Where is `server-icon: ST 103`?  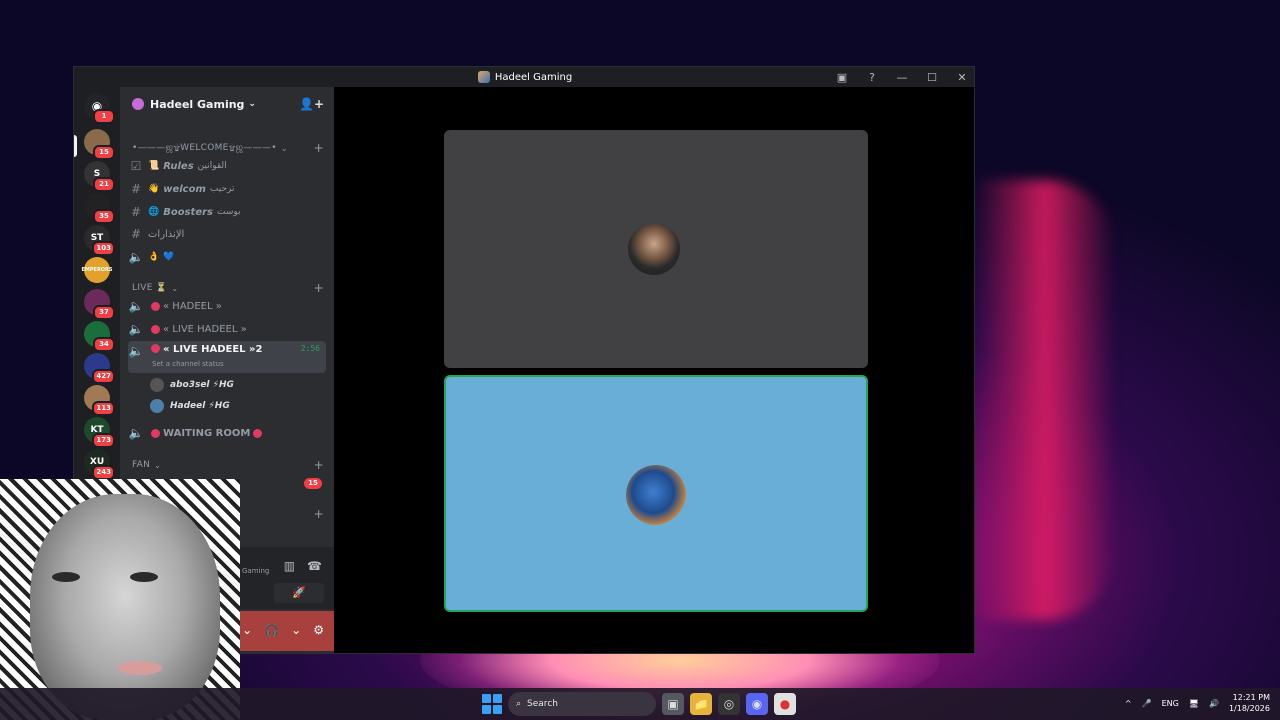
server-icon: ST 103 is located at coordinates (99, 240).